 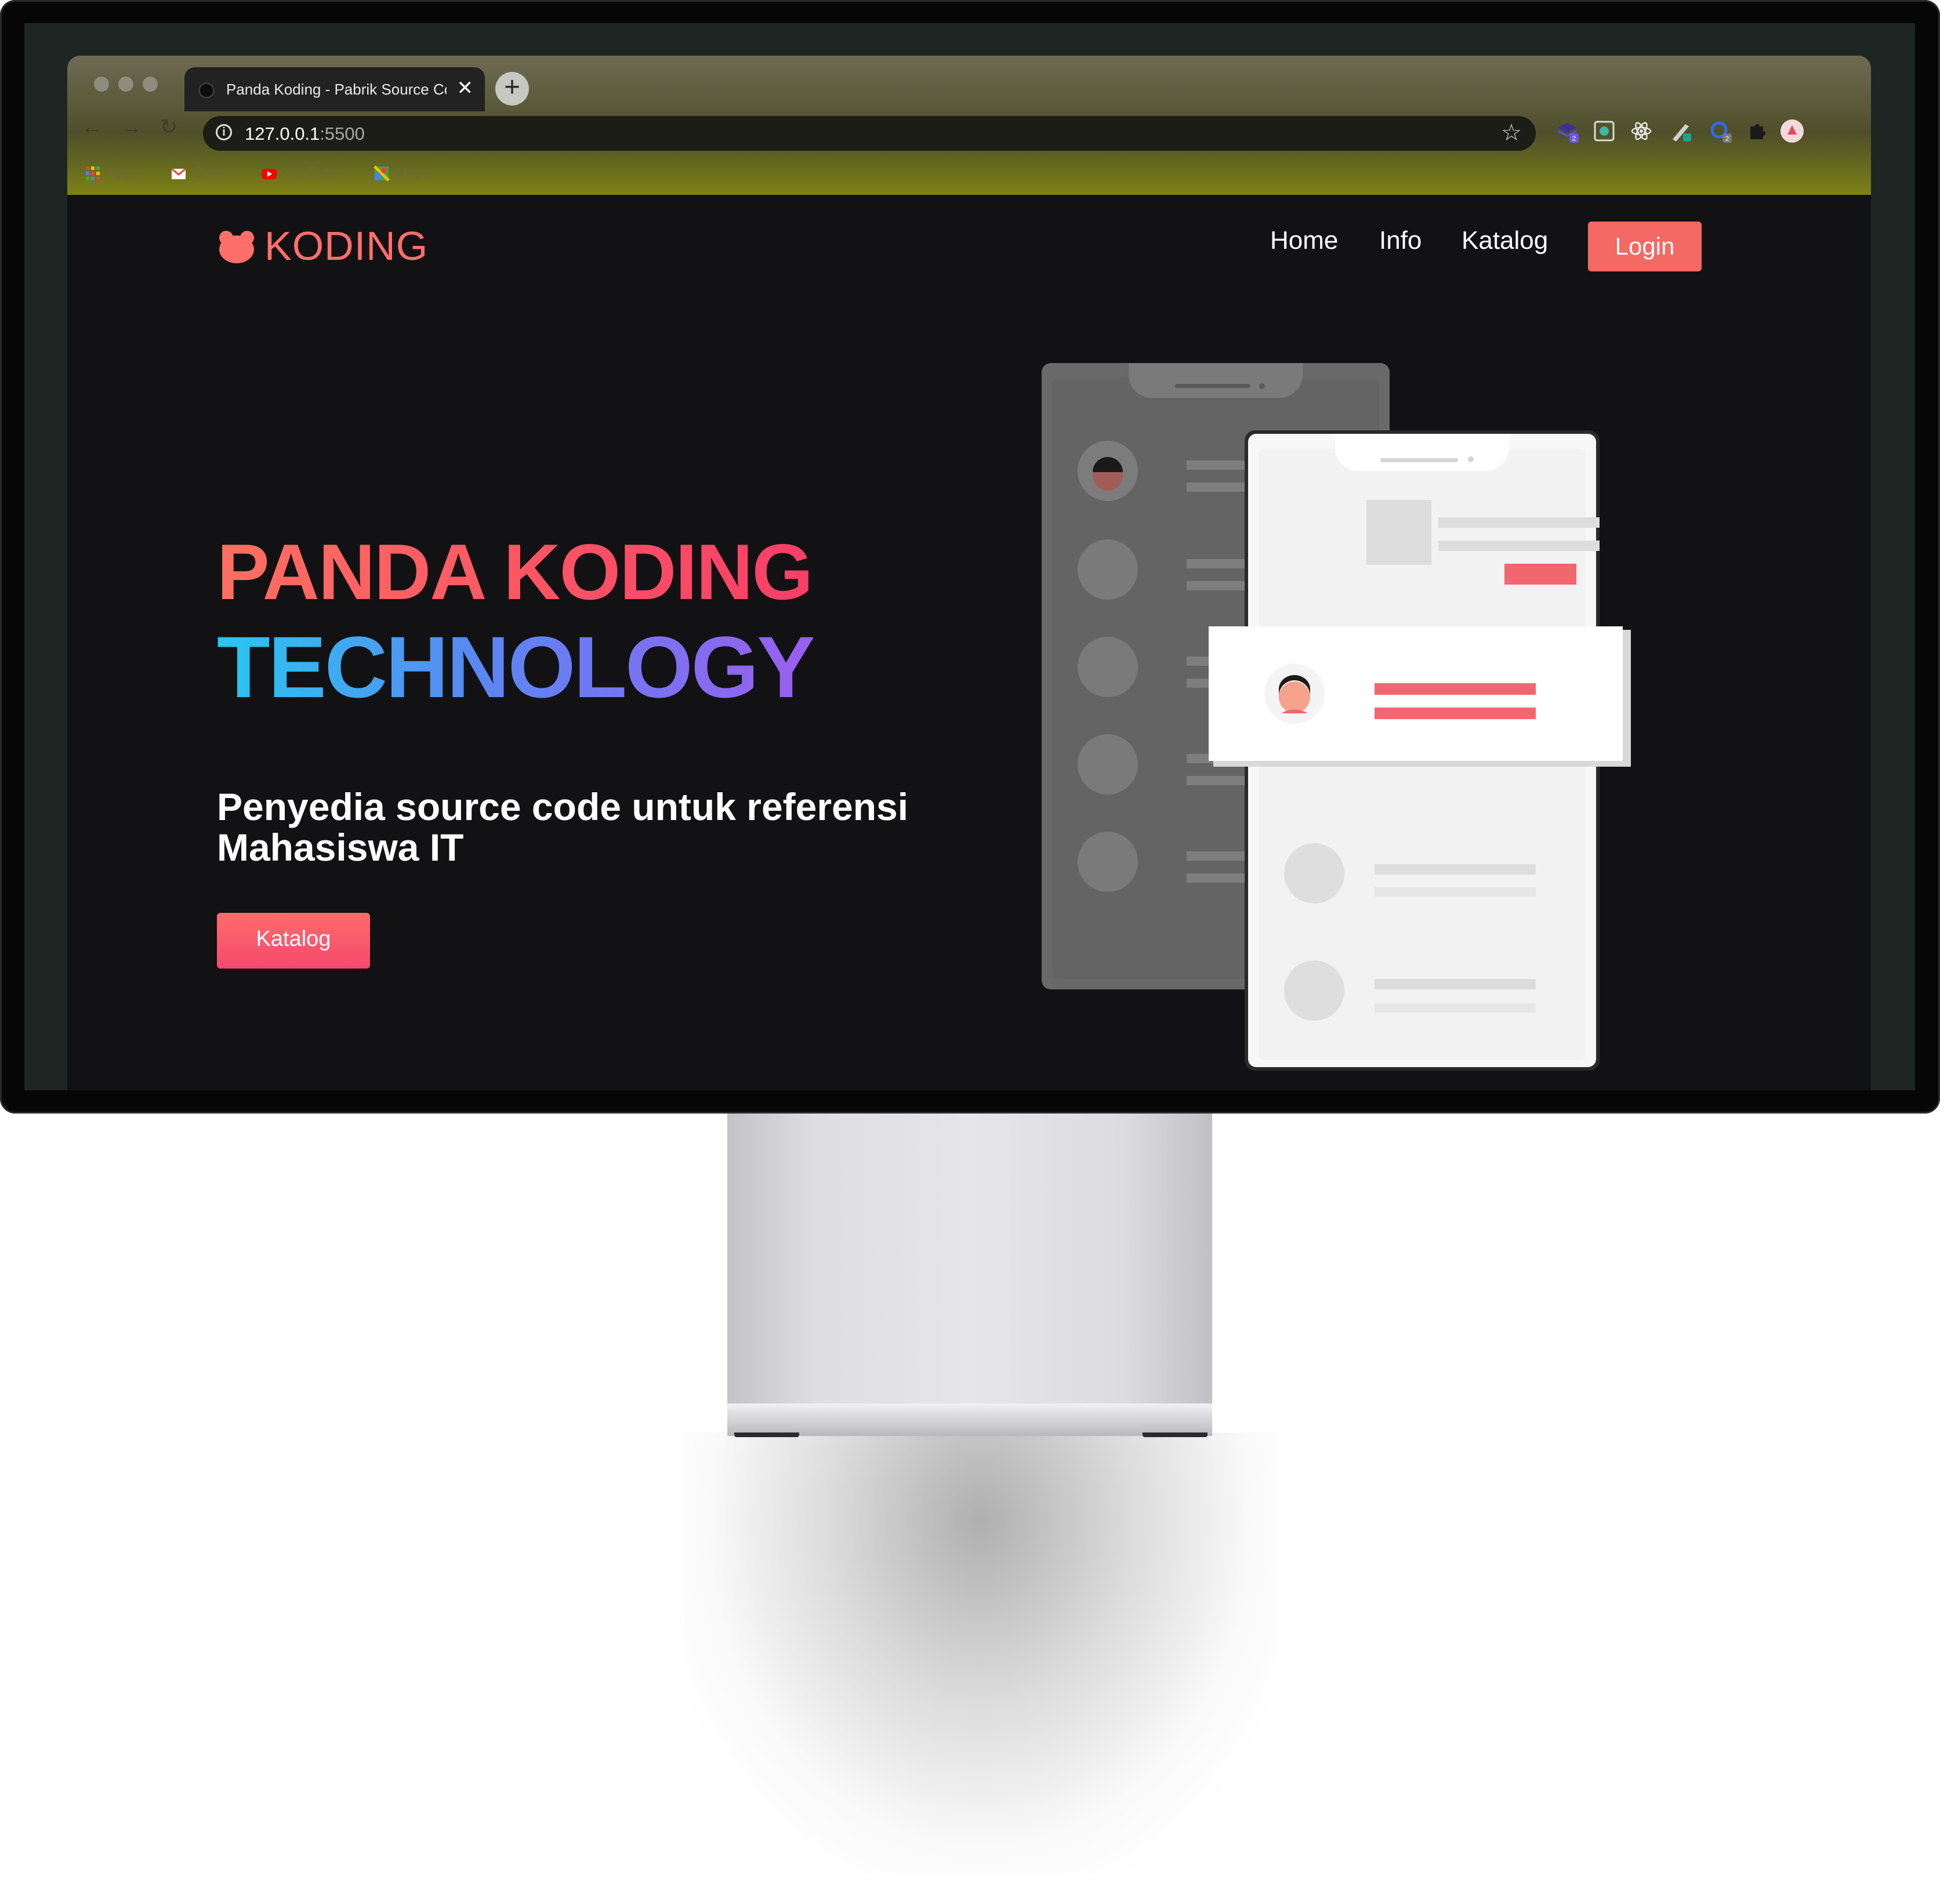 What do you see at coordinates (1604, 131) in the screenshot?
I see `extension-camera-icon` at bounding box center [1604, 131].